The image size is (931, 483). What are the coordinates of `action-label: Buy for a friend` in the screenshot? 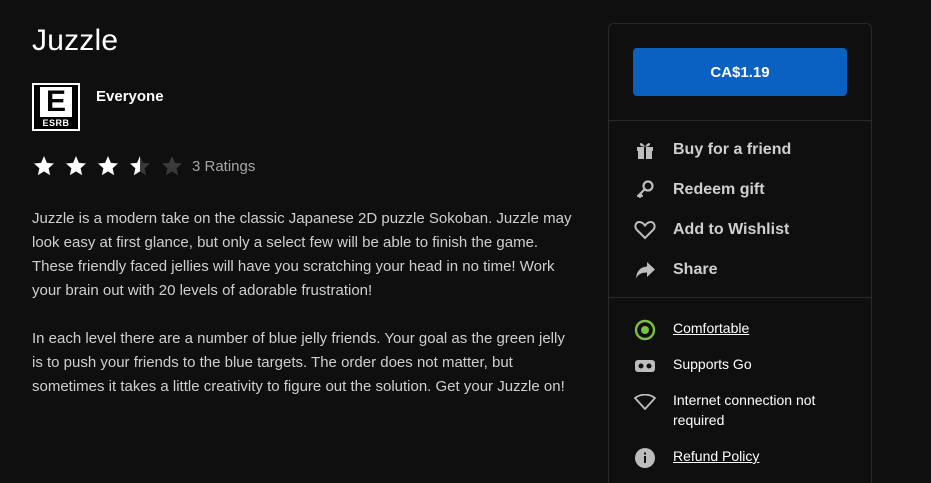 It's located at (732, 149).